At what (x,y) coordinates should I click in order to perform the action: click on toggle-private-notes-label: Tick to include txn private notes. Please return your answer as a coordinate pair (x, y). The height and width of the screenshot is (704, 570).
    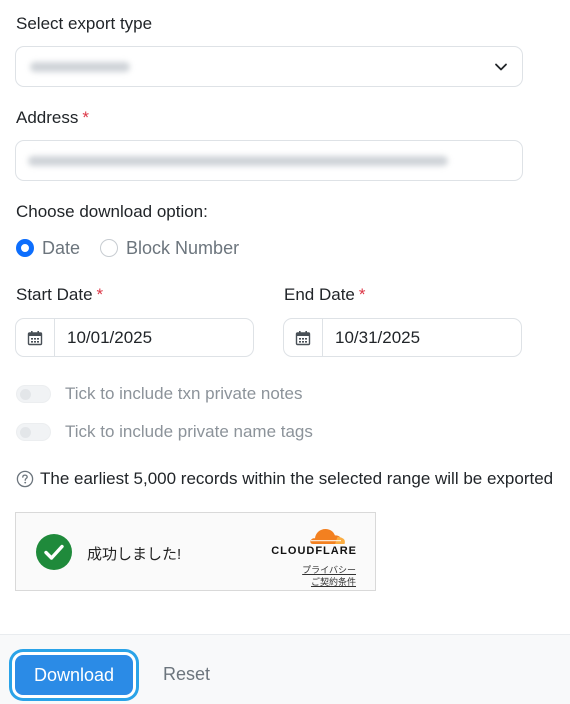
    Looking at the image, I should click on (184, 394).